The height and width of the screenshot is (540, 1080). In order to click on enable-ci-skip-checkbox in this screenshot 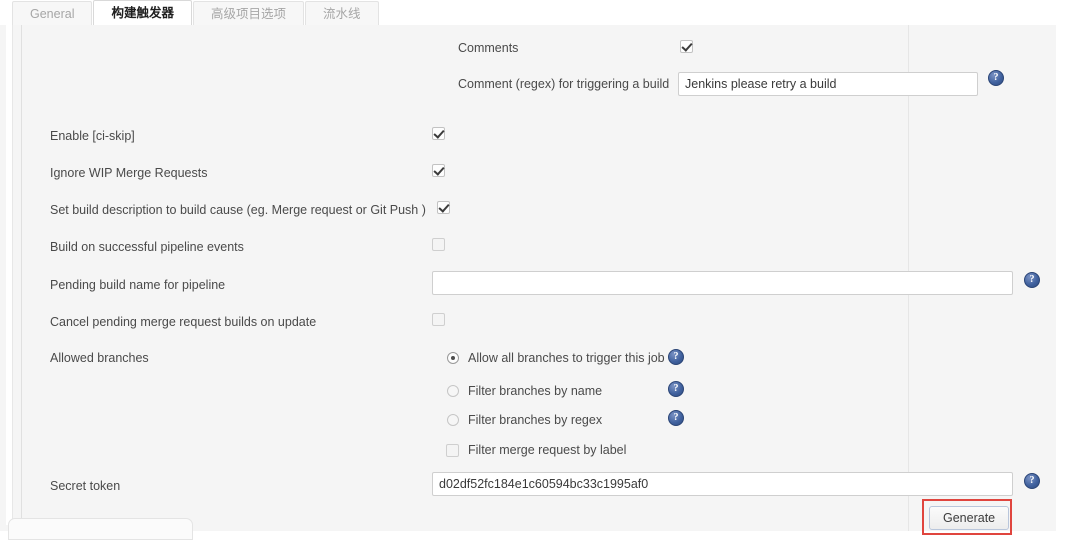, I will do `click(438, 133)`.